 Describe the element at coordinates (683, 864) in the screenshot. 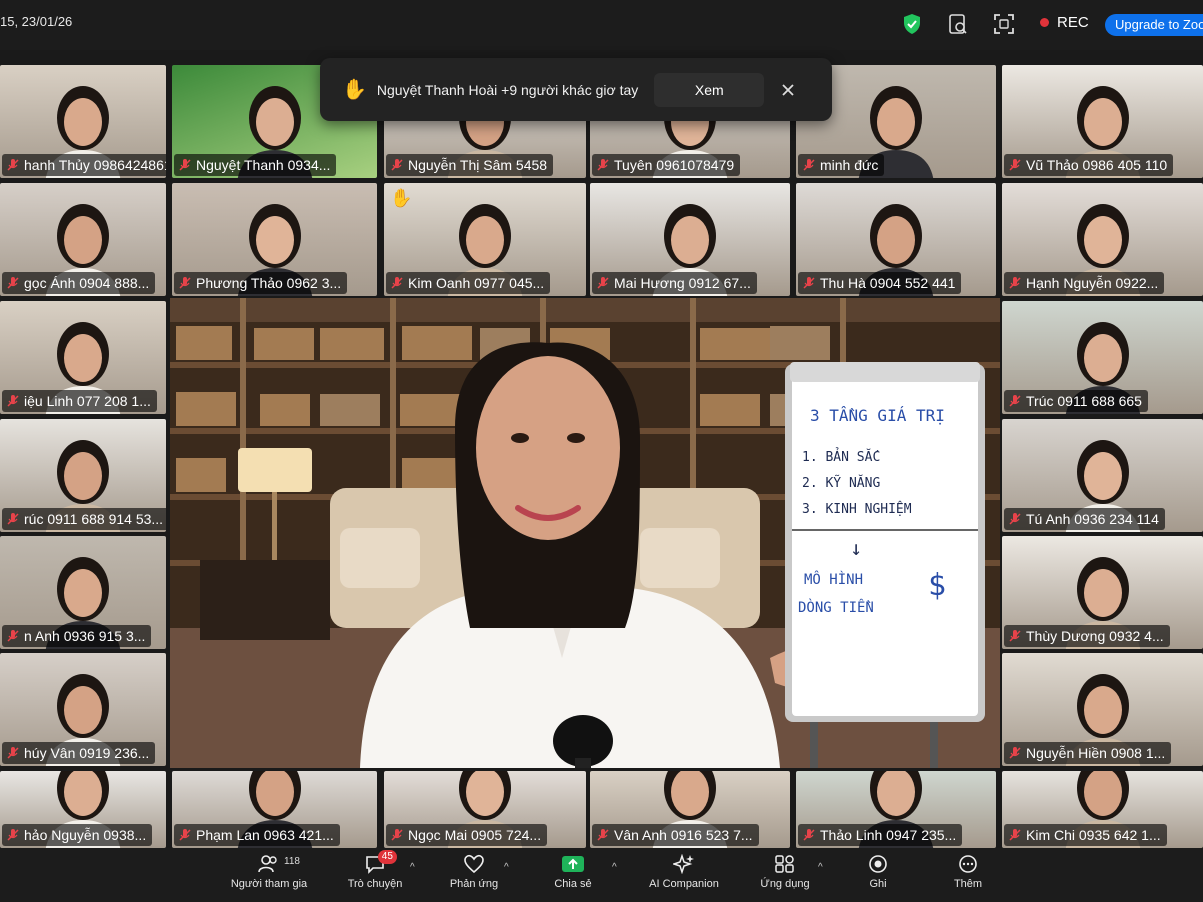

I see `sparkle-icon` at that location.